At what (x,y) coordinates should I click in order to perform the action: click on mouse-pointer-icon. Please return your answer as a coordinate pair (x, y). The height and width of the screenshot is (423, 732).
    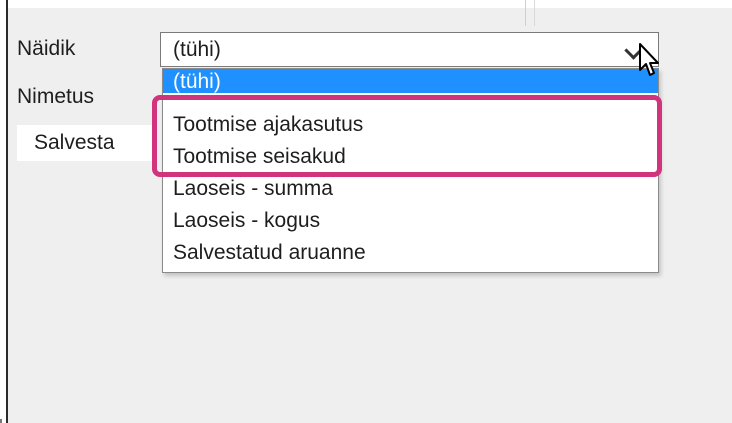
    Looking at the image, I should click on (649, 59).